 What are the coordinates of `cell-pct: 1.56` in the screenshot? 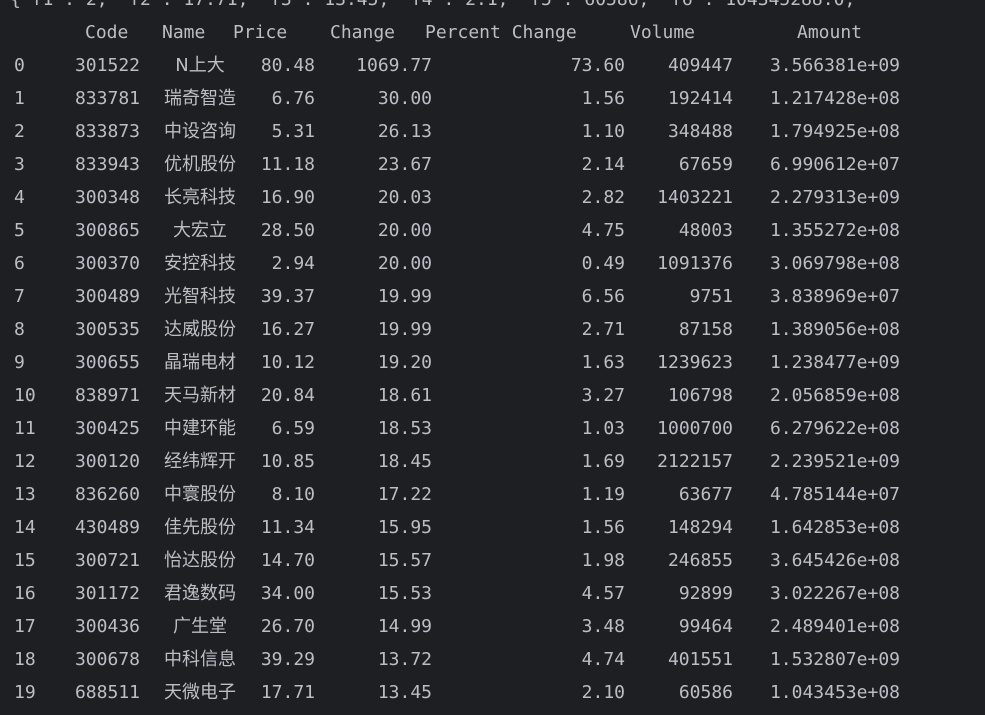 It's located at (603, 527).